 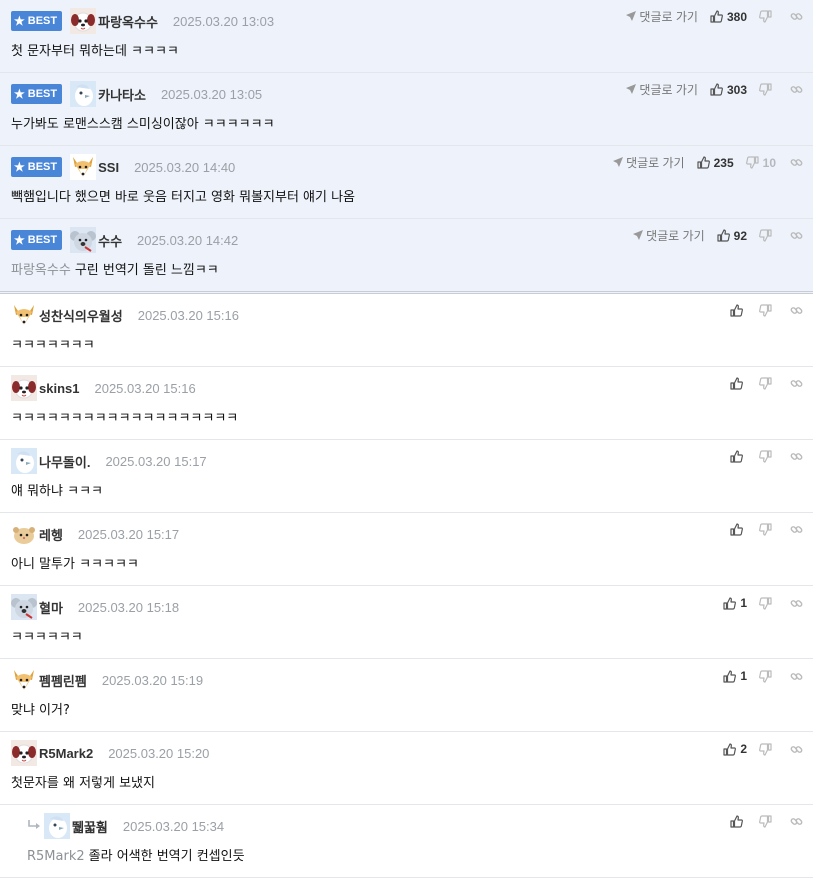 I want to click on like-count: 303, so click(x=736, y=89).